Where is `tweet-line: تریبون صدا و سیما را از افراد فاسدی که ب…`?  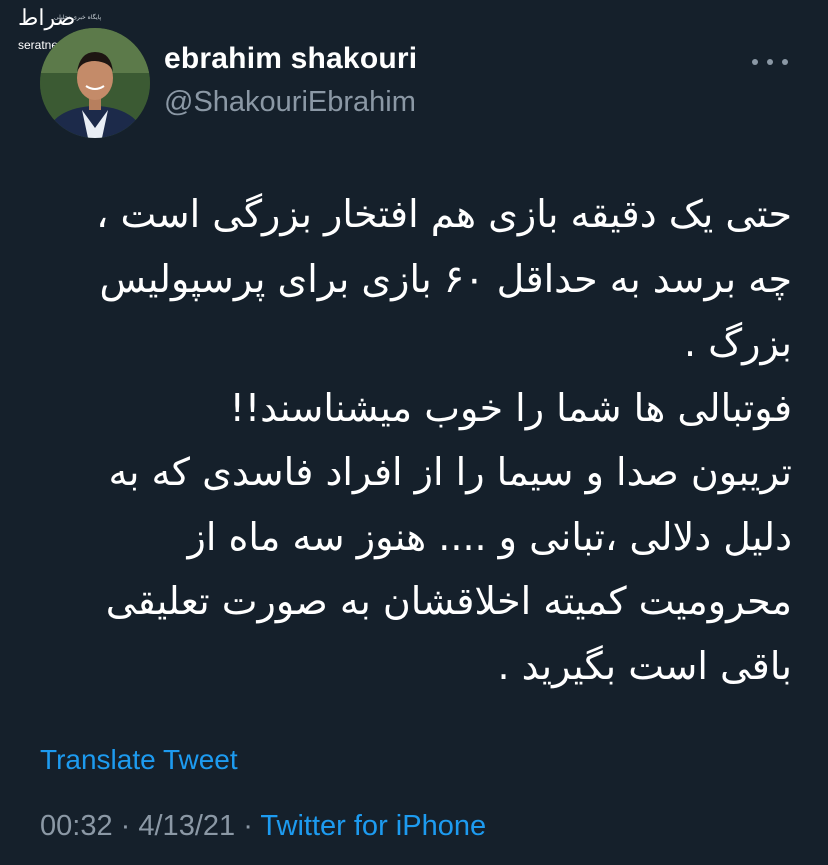 tweet-line: تریبون صدا و سیما را از افراد فاسدی که ب… is located at coordinates (450, 472).